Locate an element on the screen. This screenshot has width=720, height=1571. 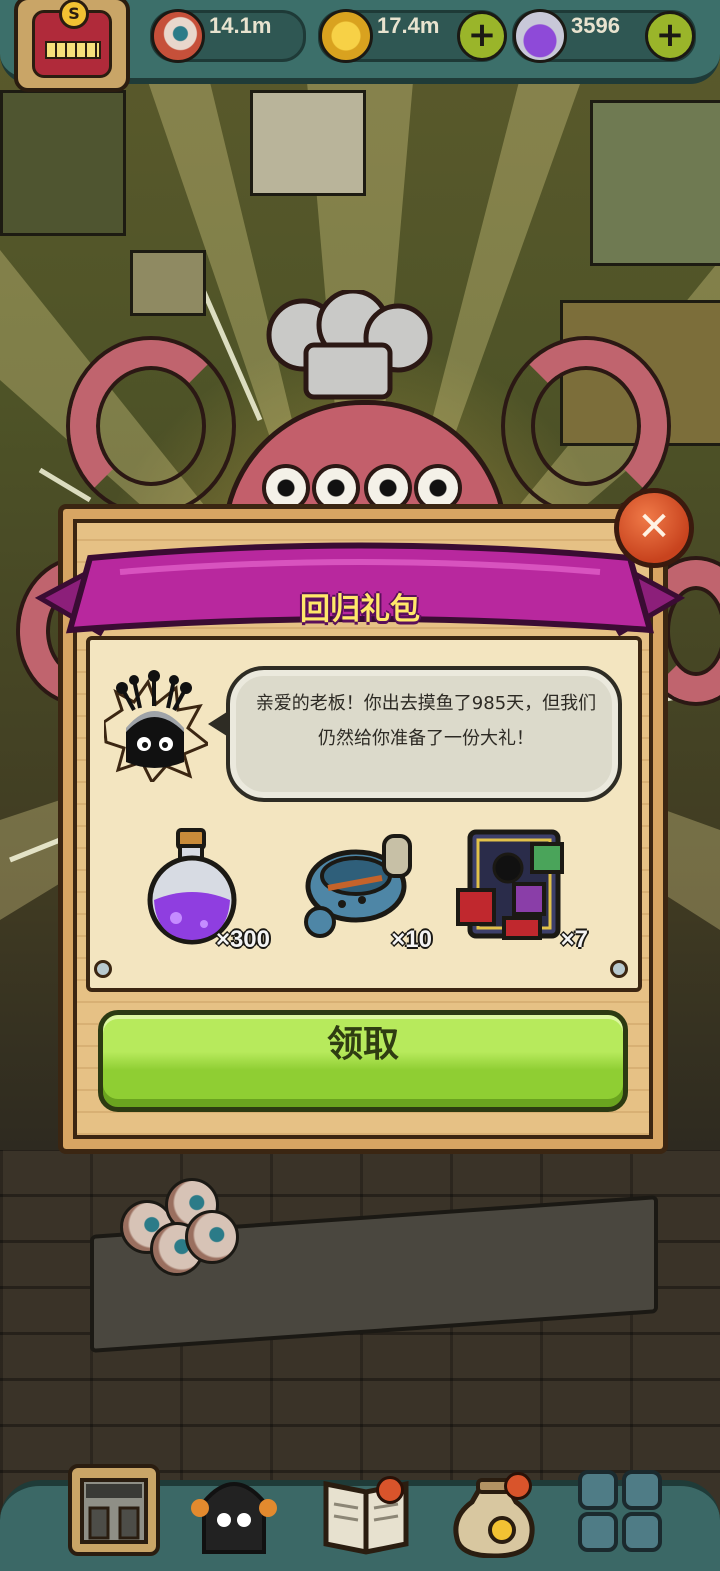
coin-counter: 17.4m + is located at coordinates (412, 36).